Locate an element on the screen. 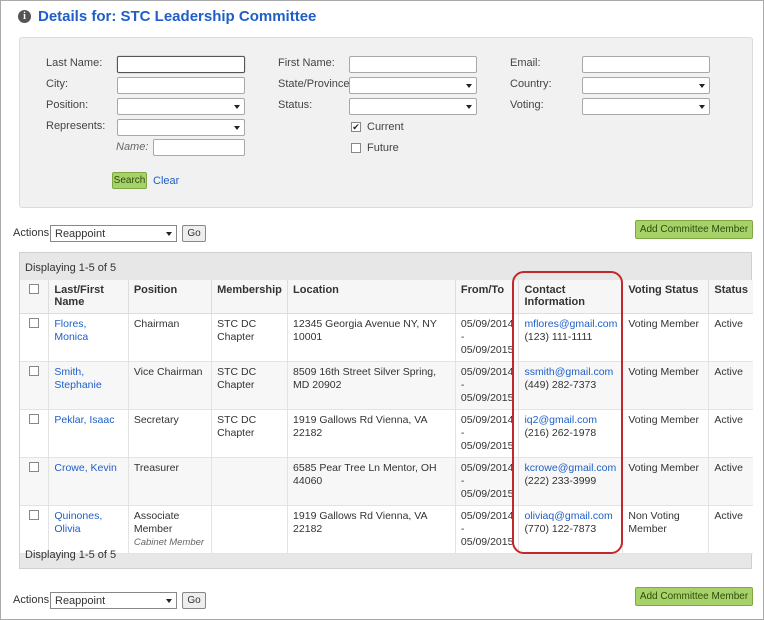 This screenshot has width=764, height=620. future-checkbox is located at coordinates (356, 148).